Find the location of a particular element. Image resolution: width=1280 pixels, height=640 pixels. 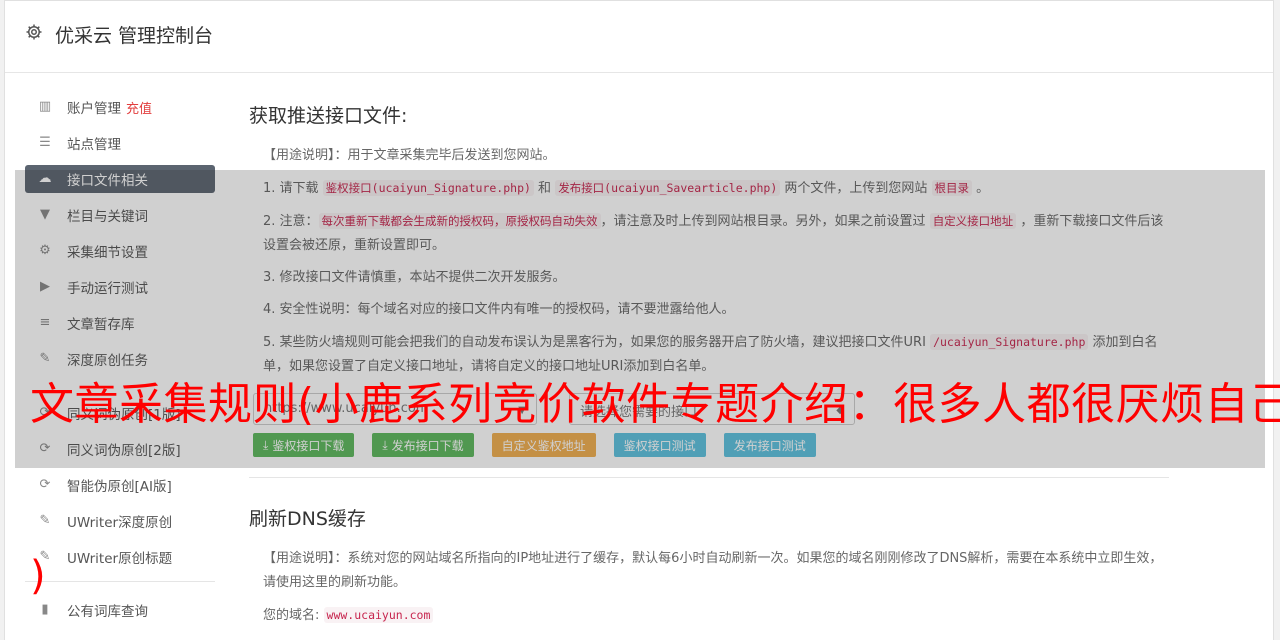

sidebar-item-label: 账户管理 is located at coordinates (94, 109).